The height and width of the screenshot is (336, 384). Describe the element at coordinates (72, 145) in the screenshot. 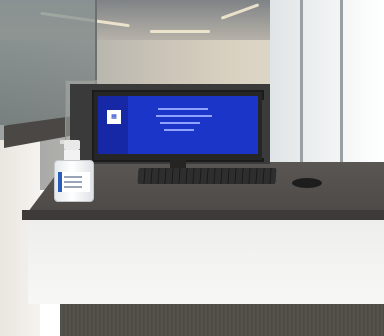

I see `bottle-pump` at that location.